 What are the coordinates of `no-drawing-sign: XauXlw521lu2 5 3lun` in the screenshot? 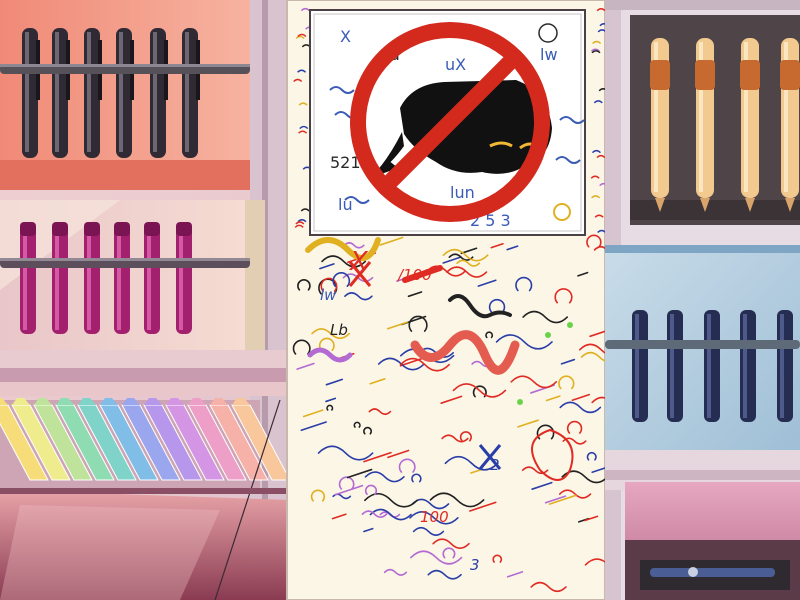 It's located at (447, 122).